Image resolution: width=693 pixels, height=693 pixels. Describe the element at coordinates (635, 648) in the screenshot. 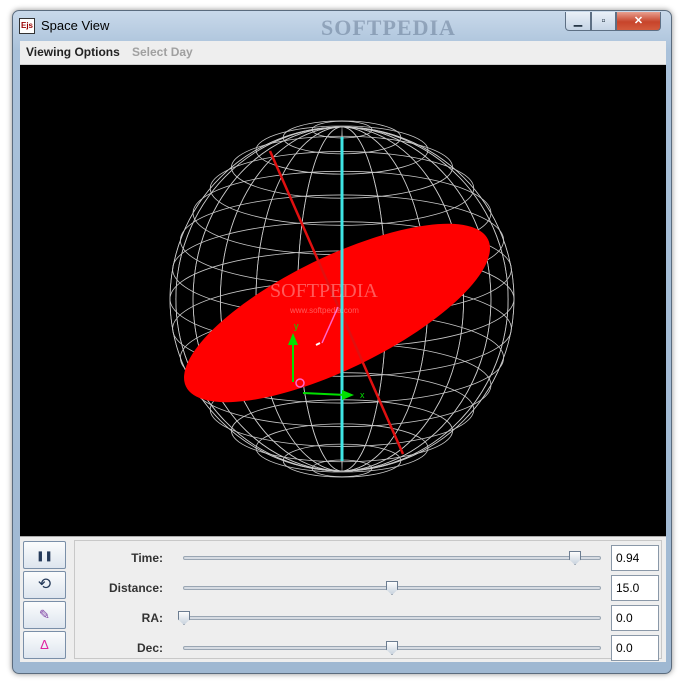

I see `dec-value-field: 0.0` at that location.